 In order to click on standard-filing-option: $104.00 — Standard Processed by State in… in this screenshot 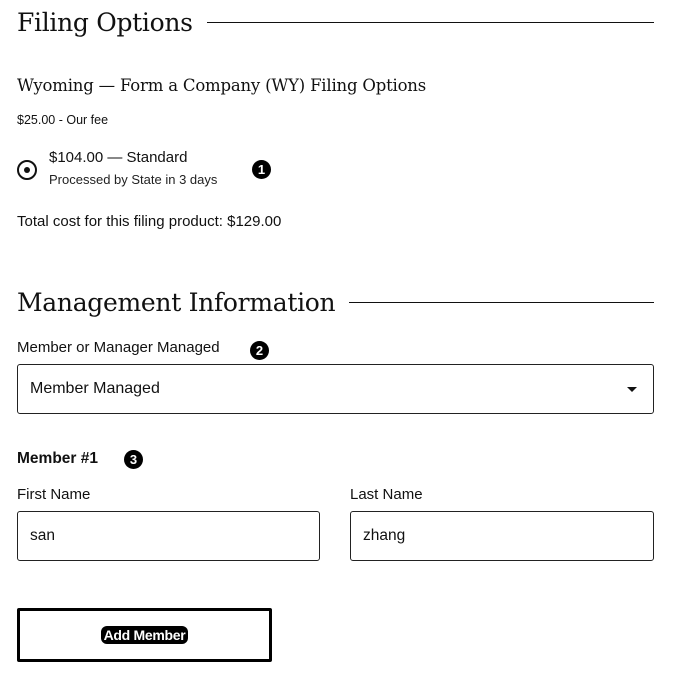, I will do `click(117, 168)`.